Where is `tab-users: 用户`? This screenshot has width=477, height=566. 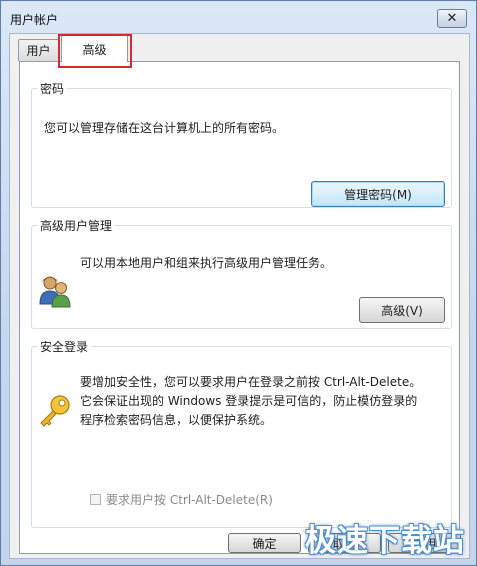
tab-users: 用户 is located at coordinates (38, 50).